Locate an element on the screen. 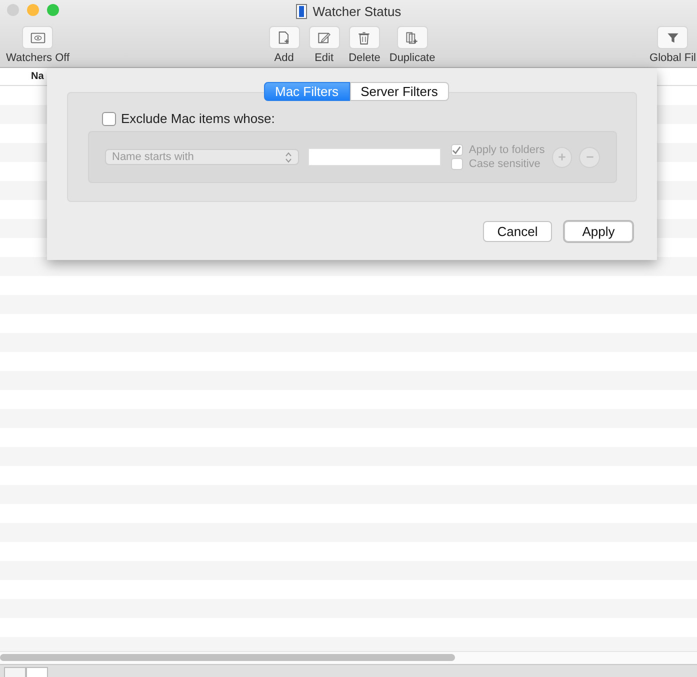 Image resolution: width=697 pixels, height=677 pixels. eye-button is located at coordinates (38, 37).